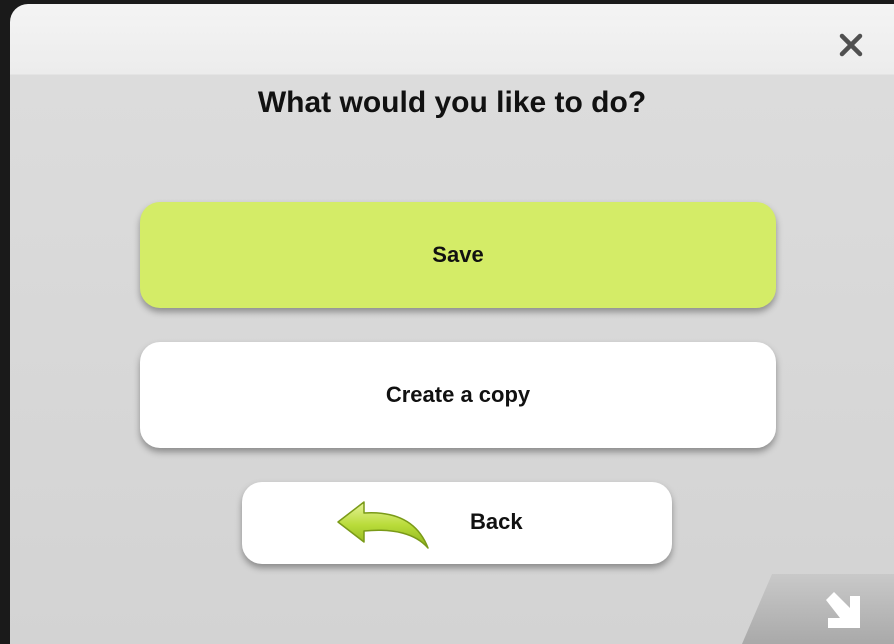  I want to click on save-button: Save, so click(458, 255).